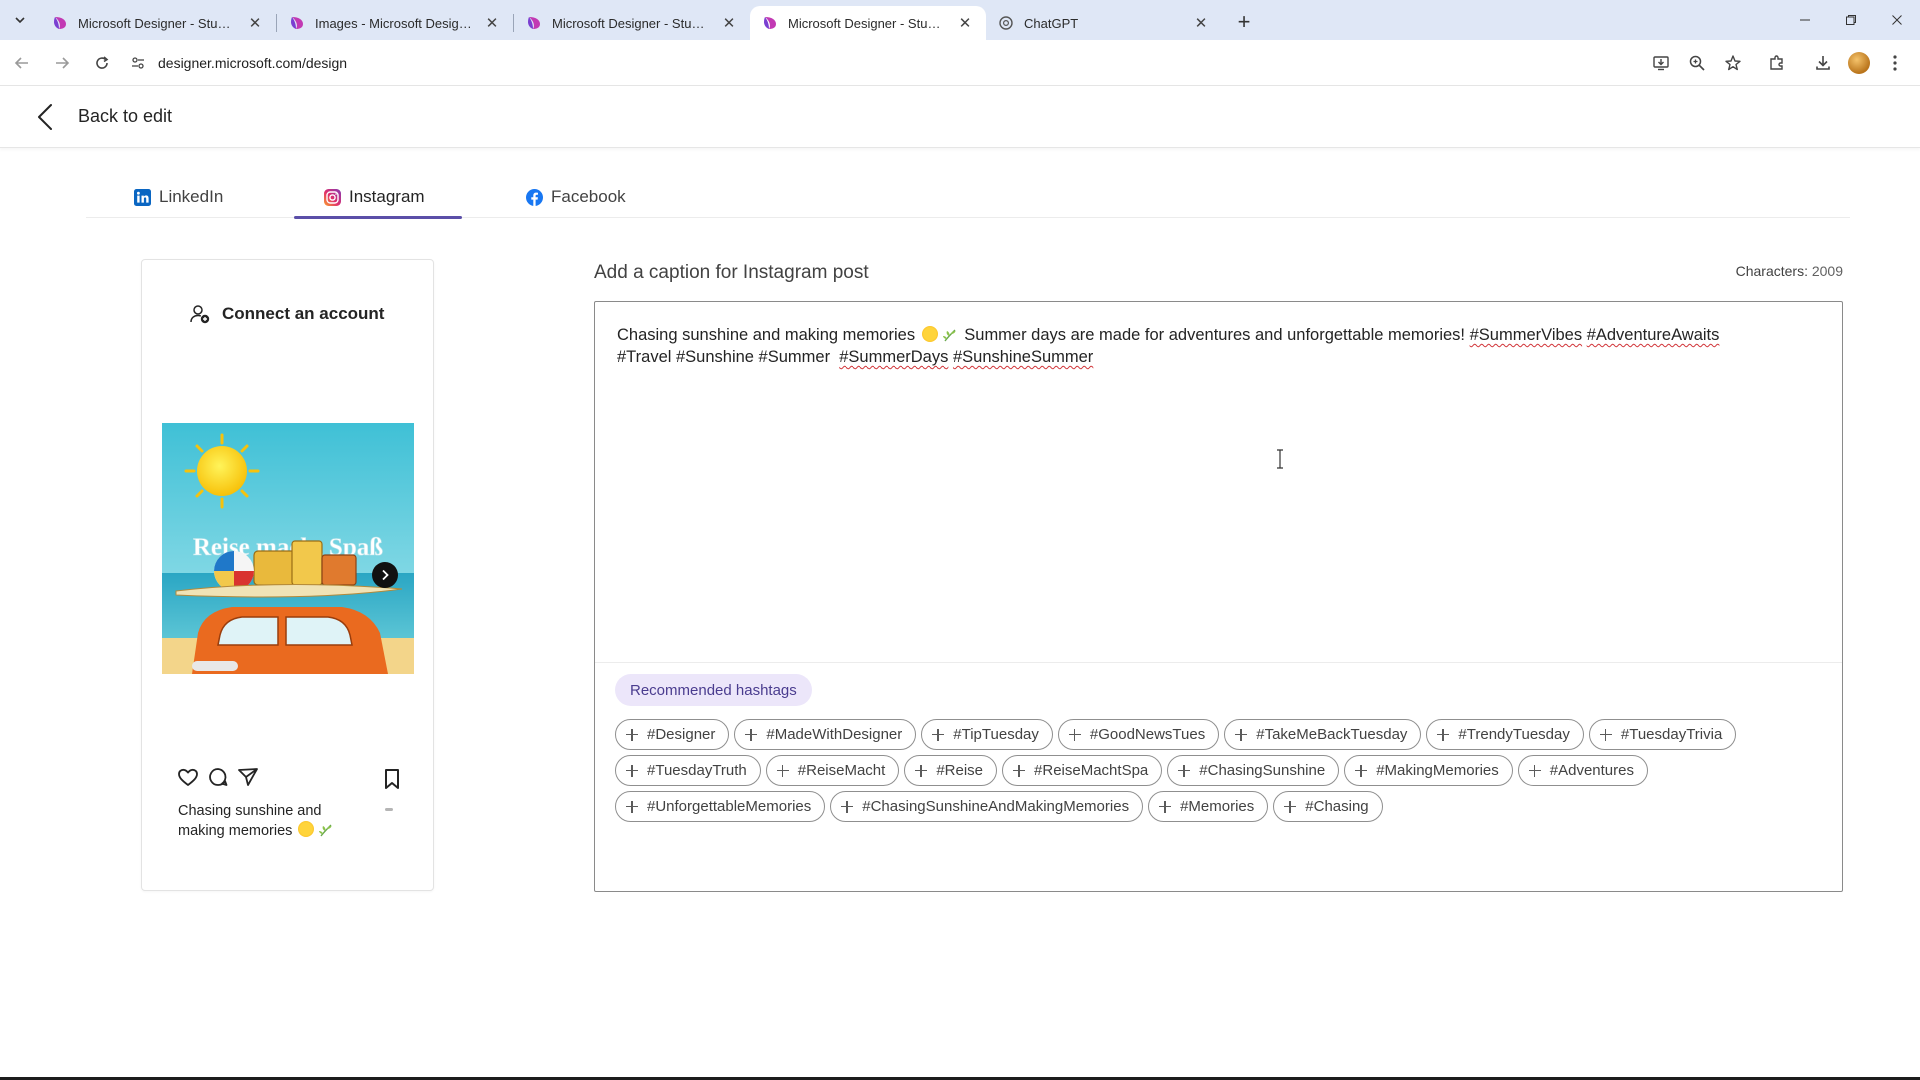  I want to click on hashtag-chip-label: #UnforgettableMemories, so click(729, 806).